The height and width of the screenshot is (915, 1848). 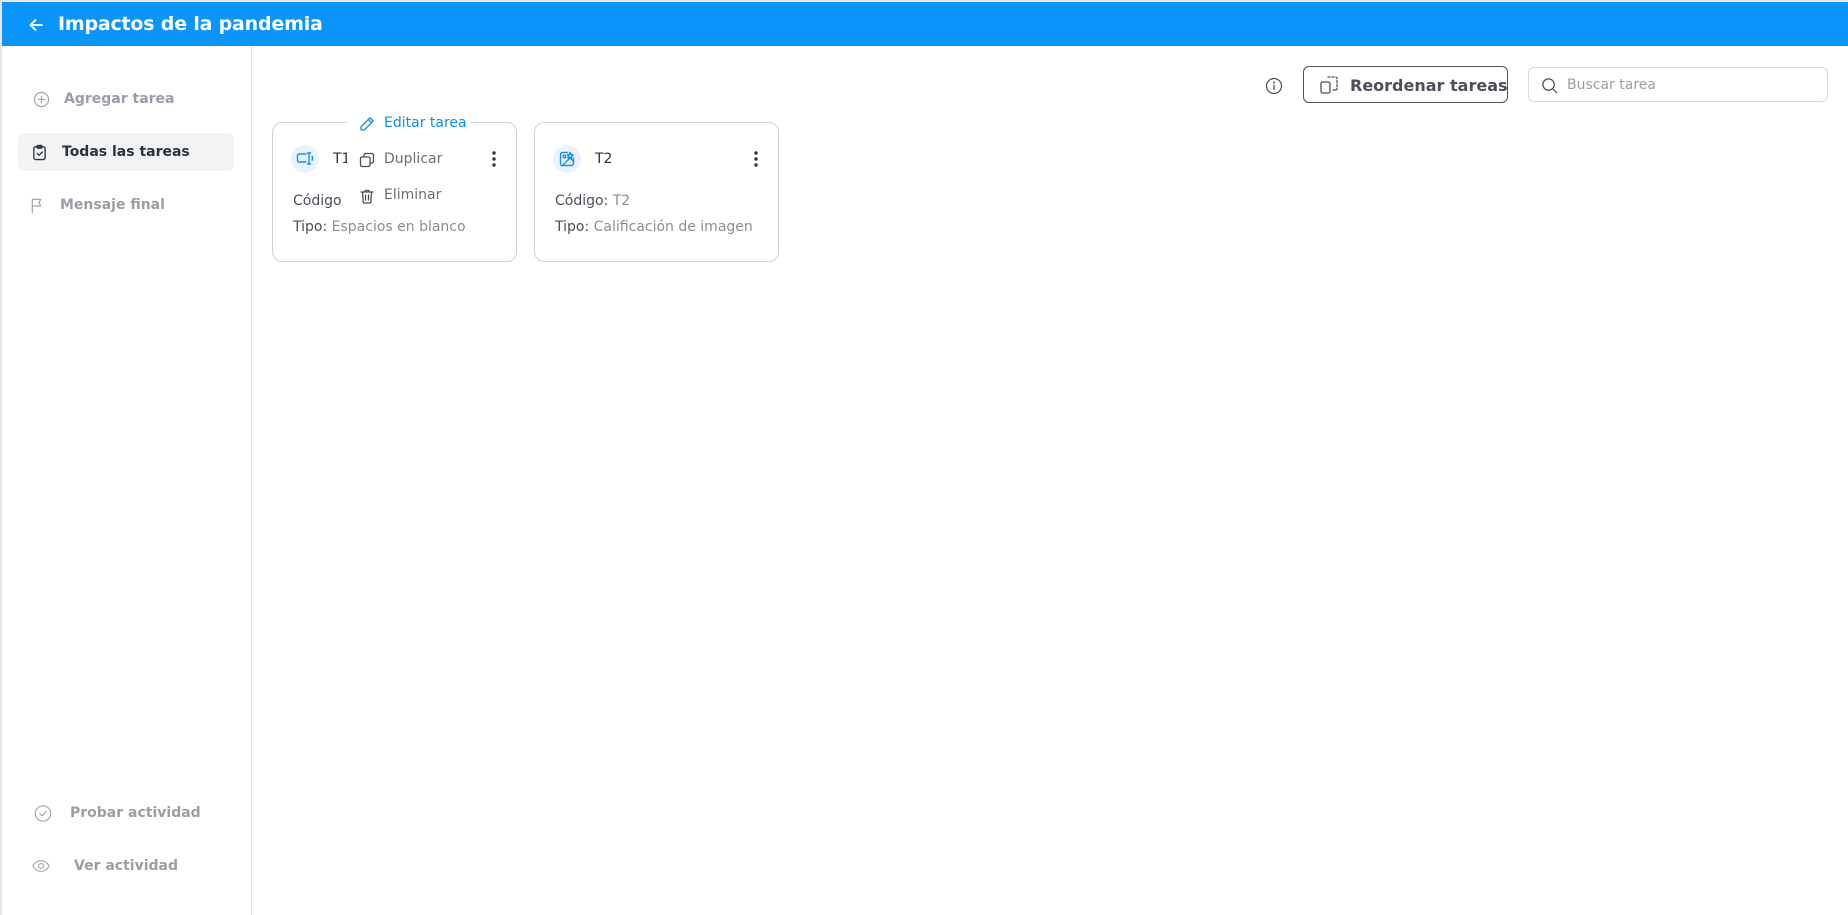 What do you see at coordinates (567, 159) in the screenshot?
I see `image-rating-icon` at bounding box center [567, 159].